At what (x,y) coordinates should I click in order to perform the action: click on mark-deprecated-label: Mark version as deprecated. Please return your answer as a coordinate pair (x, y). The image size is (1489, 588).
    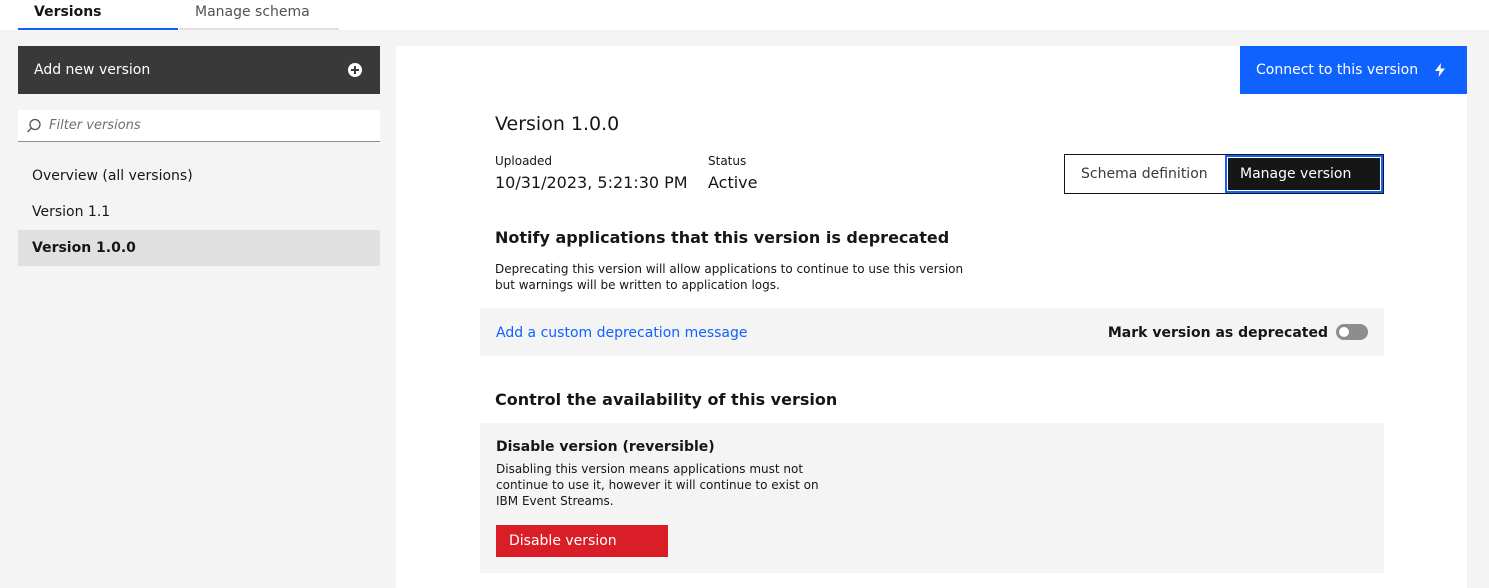
    Looking at the image, I should click on (1217, 333).